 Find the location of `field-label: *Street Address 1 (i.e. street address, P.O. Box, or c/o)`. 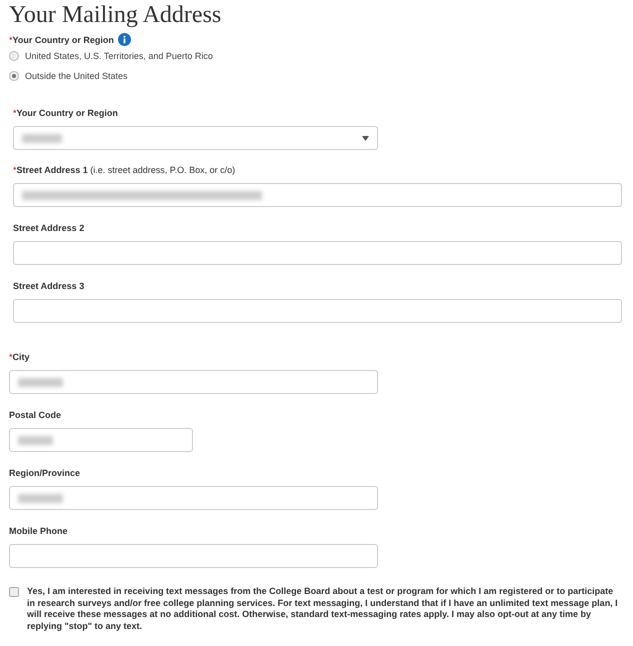

field-label: *Street Address 1 (i.e. street address, P.O. Box, or c/o) is located at coordinates (124, 170).